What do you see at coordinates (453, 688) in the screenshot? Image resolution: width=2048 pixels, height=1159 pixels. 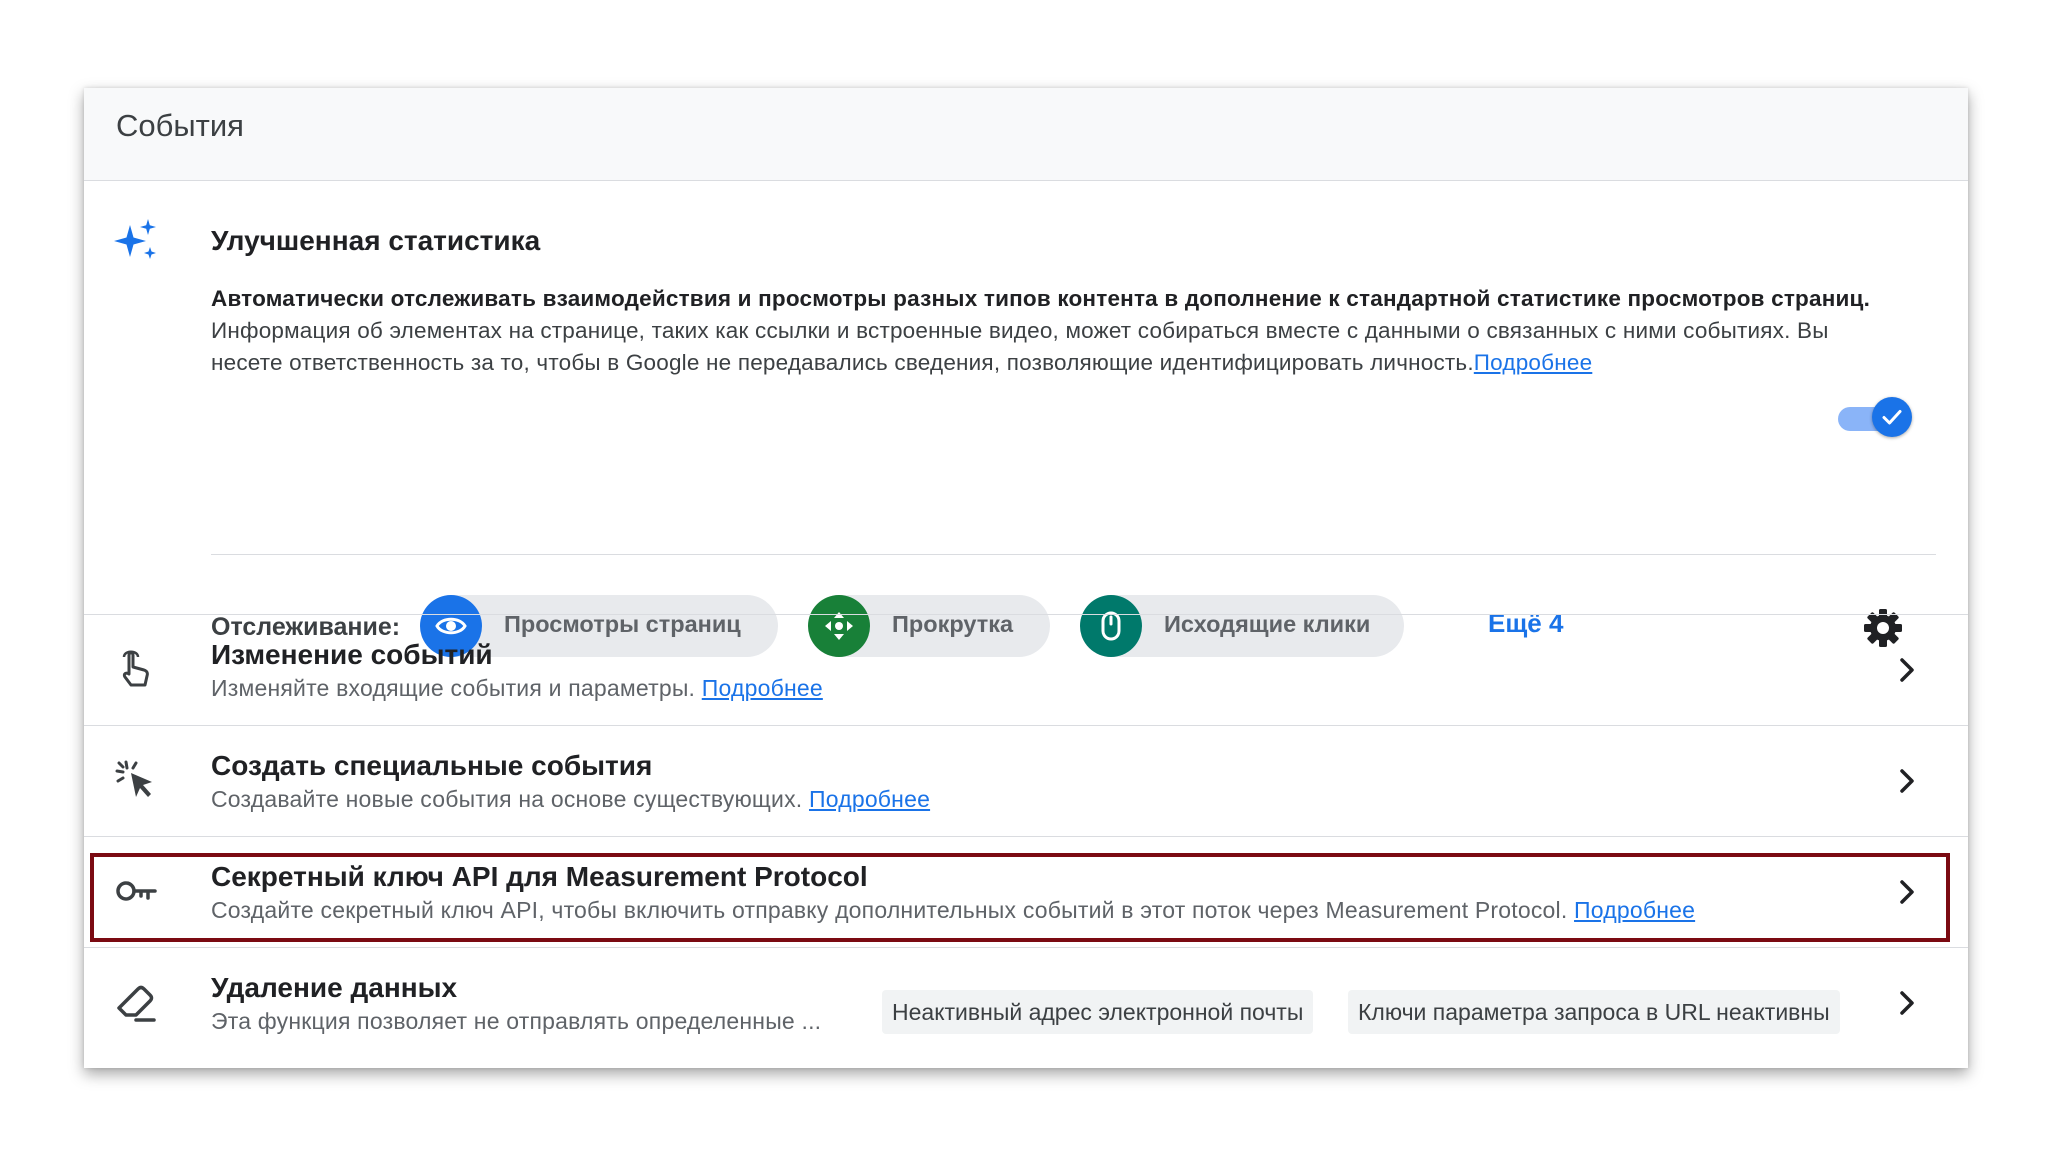 I see `row-subtitle-text: Изменяйте входящие события и параметры.` at bounding box center [453, 688].